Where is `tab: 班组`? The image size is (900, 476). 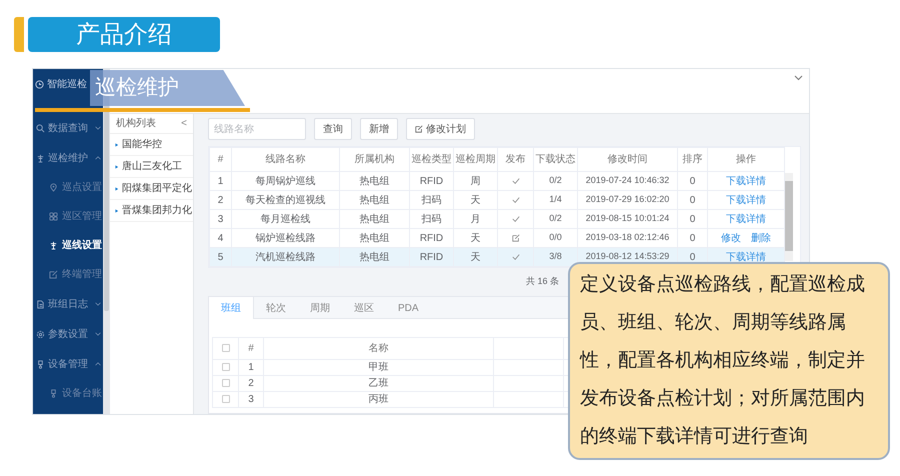 tab: 班组 is located at coordinates (231, 308).